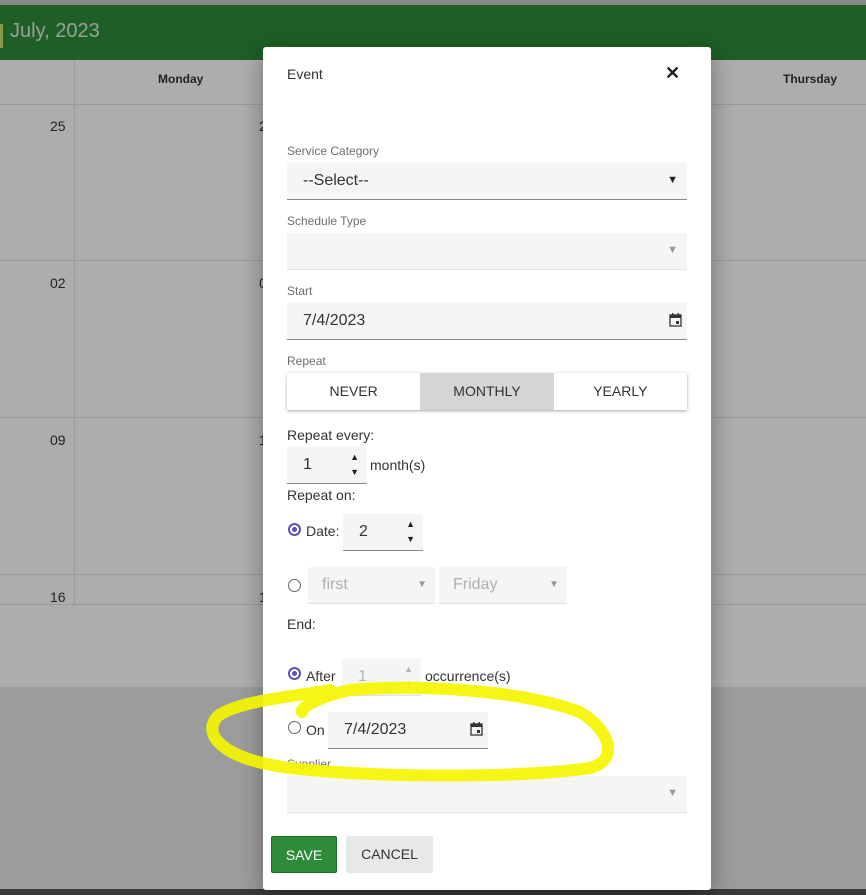 The height and width of the screenshot is (895, 866). I want to click on weekday-value: Friday, so click(475, 584).